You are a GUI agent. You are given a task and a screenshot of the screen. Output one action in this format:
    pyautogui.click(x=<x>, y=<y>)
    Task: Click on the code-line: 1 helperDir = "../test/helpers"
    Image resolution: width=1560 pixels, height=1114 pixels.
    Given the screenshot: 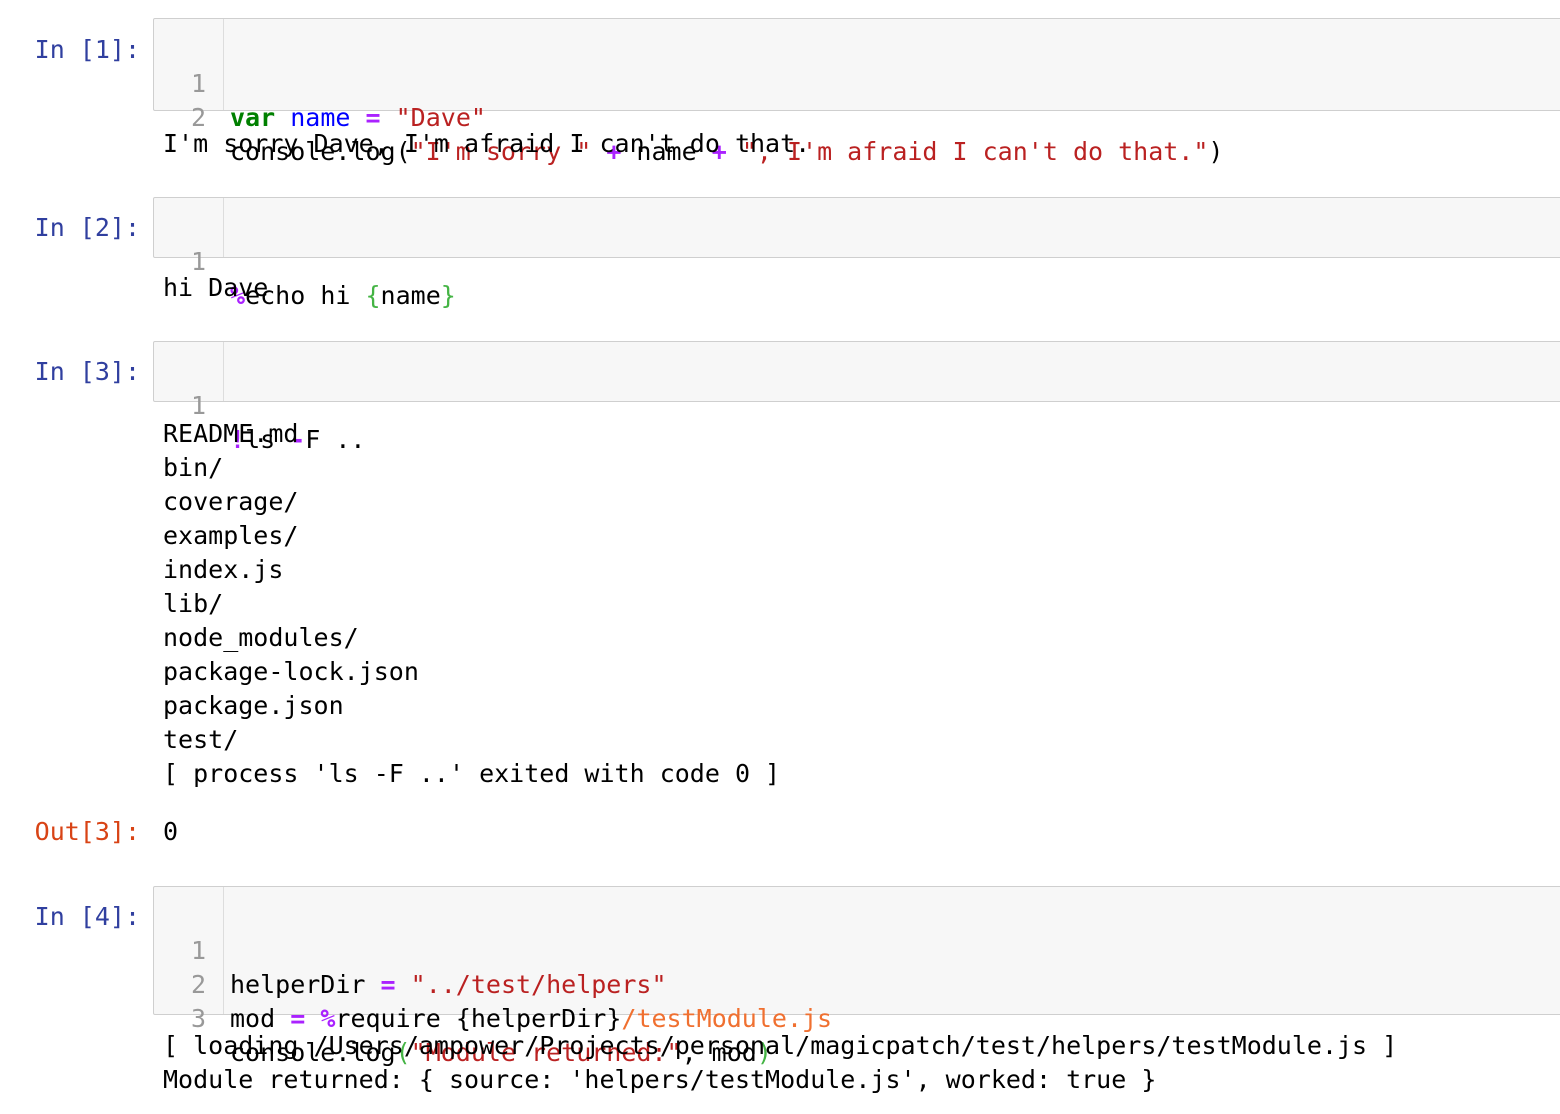 What is the action you would take?
    pyautogui.click(x=410, y=949)
    